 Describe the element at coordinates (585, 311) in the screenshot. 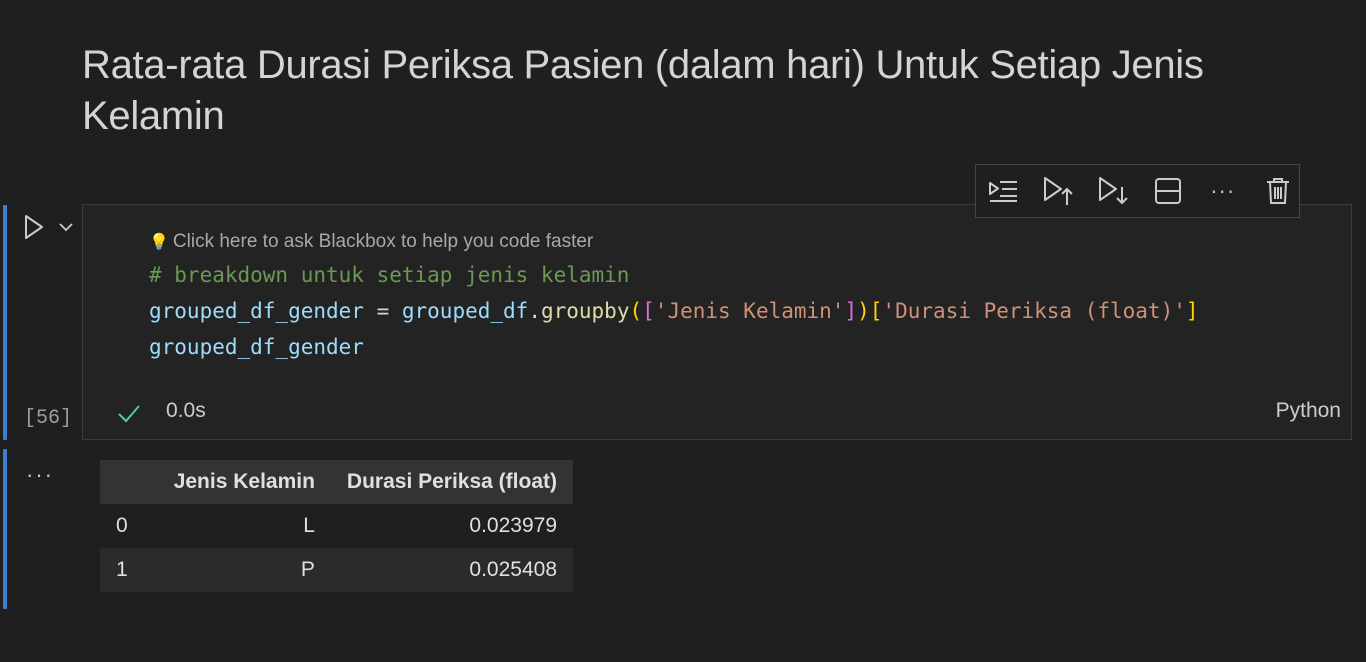

I see `code-token: groupby` at that location.